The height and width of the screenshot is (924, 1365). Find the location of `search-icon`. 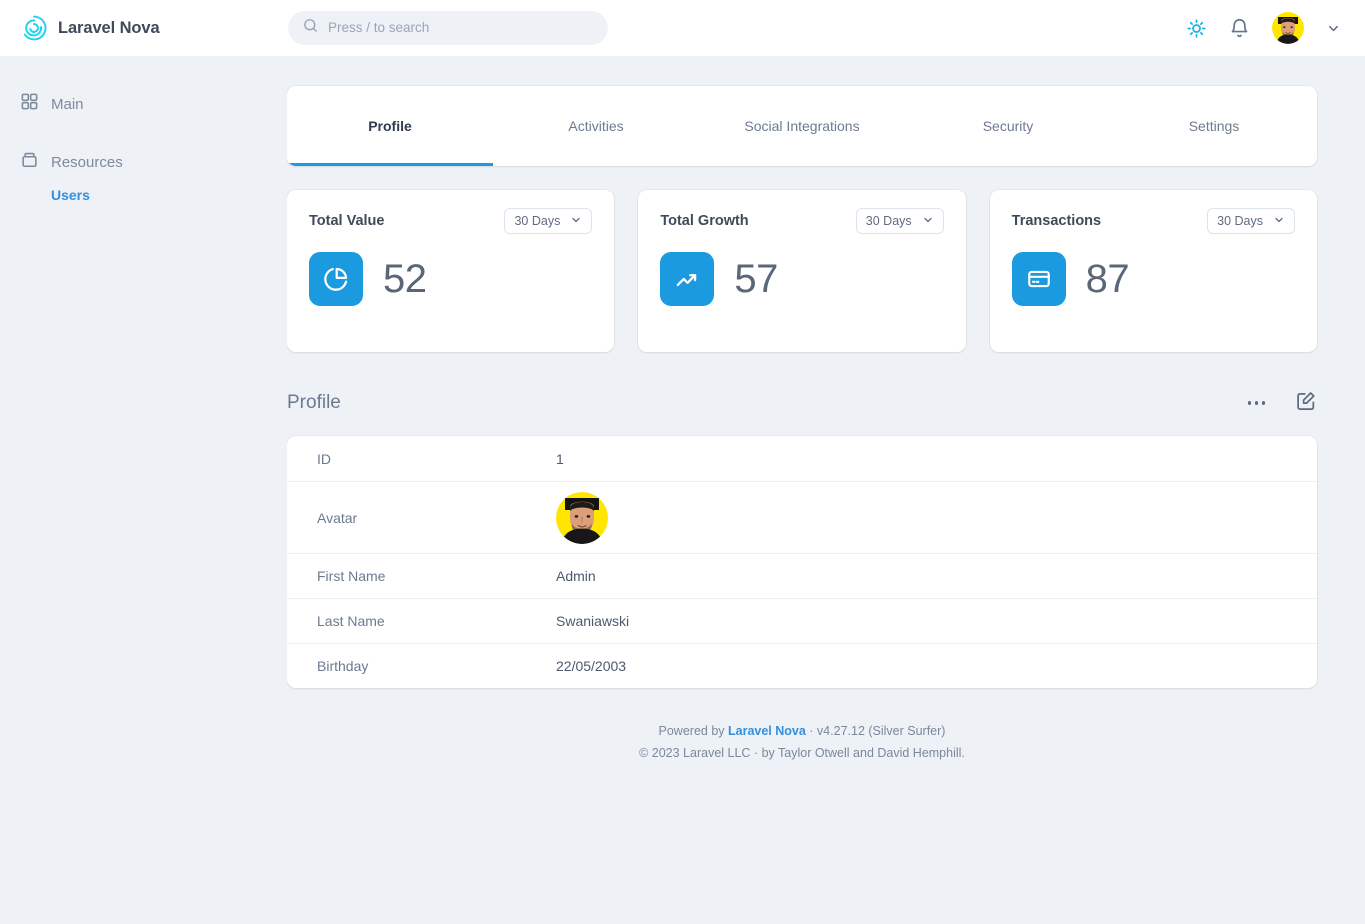

search-icon is located at coordinates (310, 28).